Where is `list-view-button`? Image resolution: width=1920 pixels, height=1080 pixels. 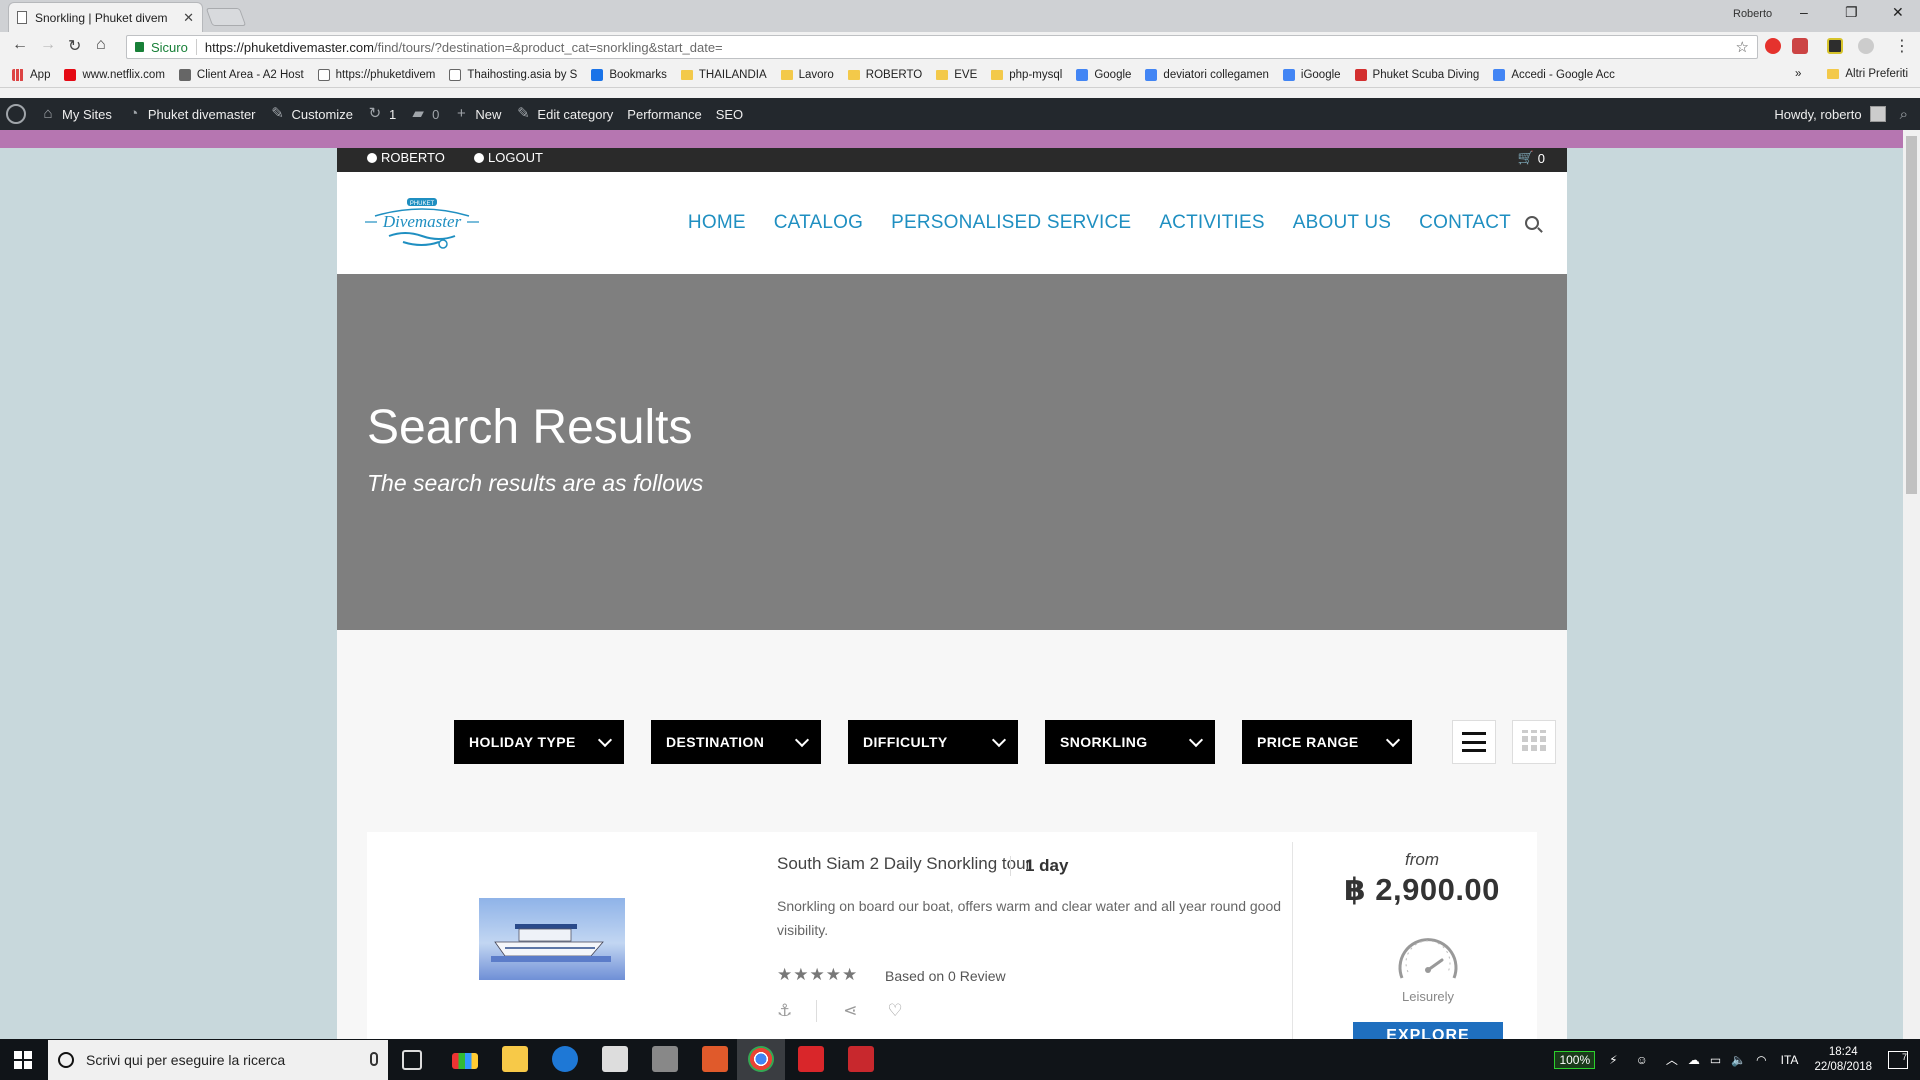 list-view-button is located at coordinates (1474, 742).